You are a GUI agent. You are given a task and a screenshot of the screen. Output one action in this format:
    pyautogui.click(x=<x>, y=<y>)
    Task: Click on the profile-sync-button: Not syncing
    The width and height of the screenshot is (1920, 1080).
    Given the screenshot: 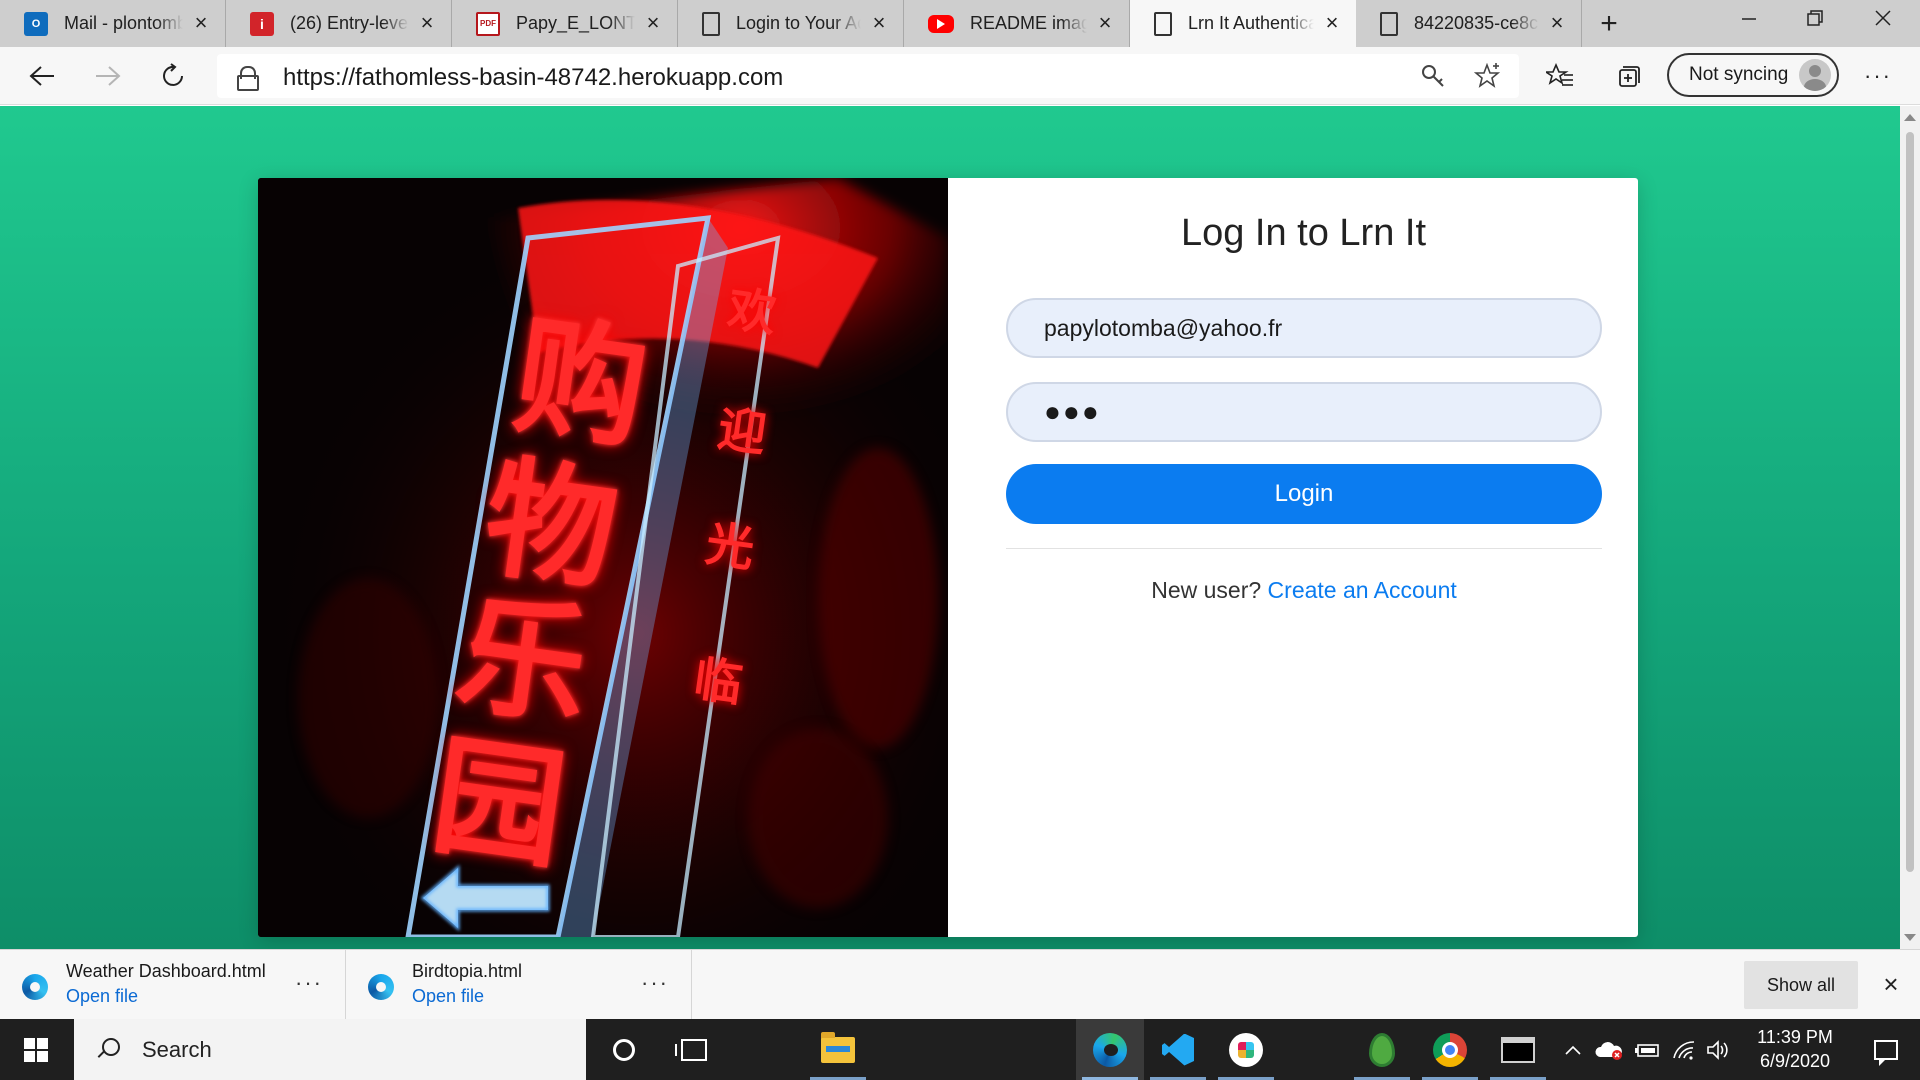 What is the action you would take?
    pyautogui.click(x=1753, y=75)
    